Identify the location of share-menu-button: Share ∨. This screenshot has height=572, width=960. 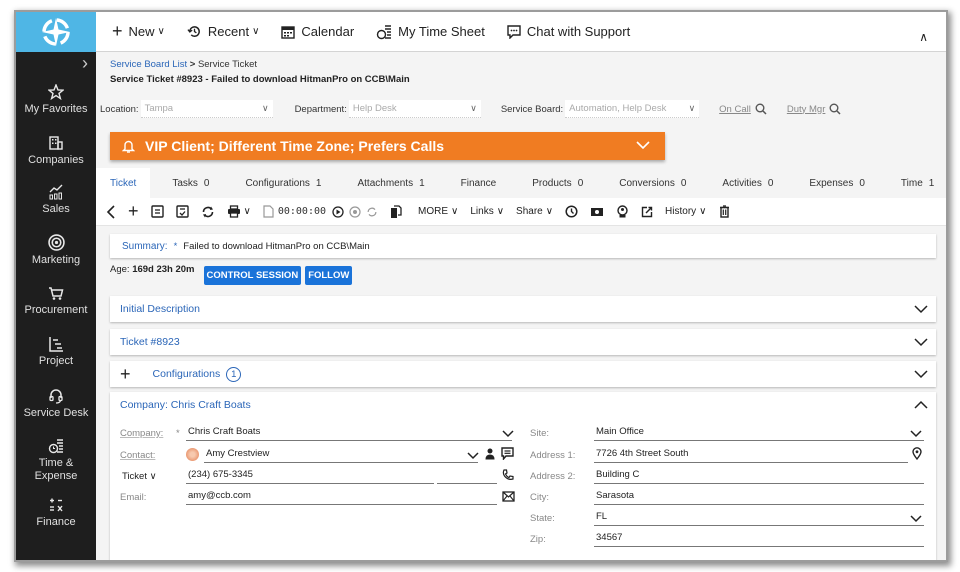
(534, 211).